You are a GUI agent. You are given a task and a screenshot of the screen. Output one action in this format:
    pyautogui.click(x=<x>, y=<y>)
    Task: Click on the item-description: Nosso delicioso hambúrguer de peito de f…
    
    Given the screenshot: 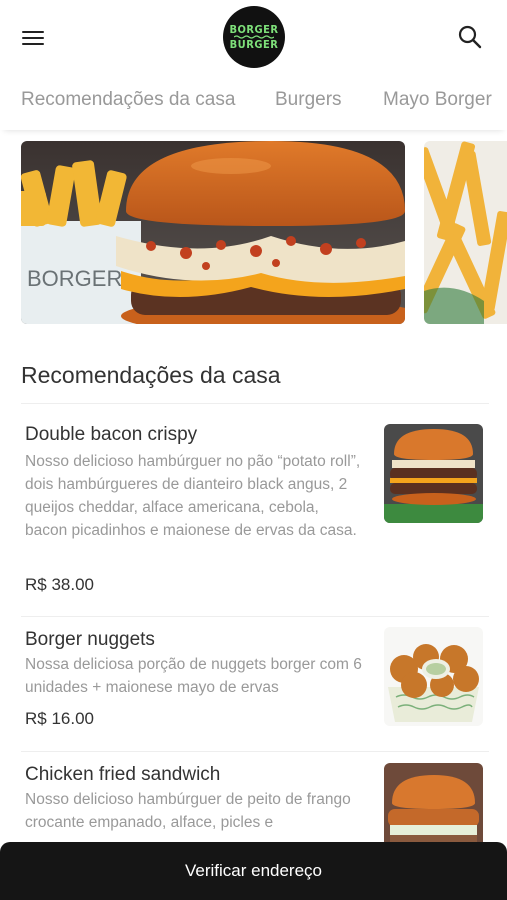 What is the action you would take?
    pyautogui.click(x=188, y=811)
    